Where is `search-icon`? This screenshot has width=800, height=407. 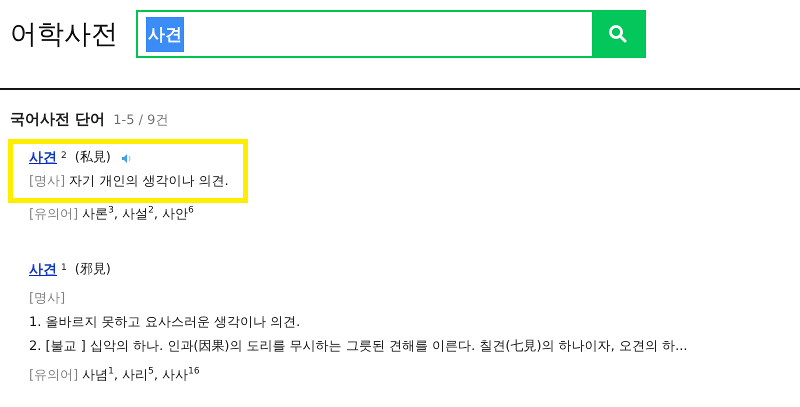 search-icon is located at coordinates (618, 34).